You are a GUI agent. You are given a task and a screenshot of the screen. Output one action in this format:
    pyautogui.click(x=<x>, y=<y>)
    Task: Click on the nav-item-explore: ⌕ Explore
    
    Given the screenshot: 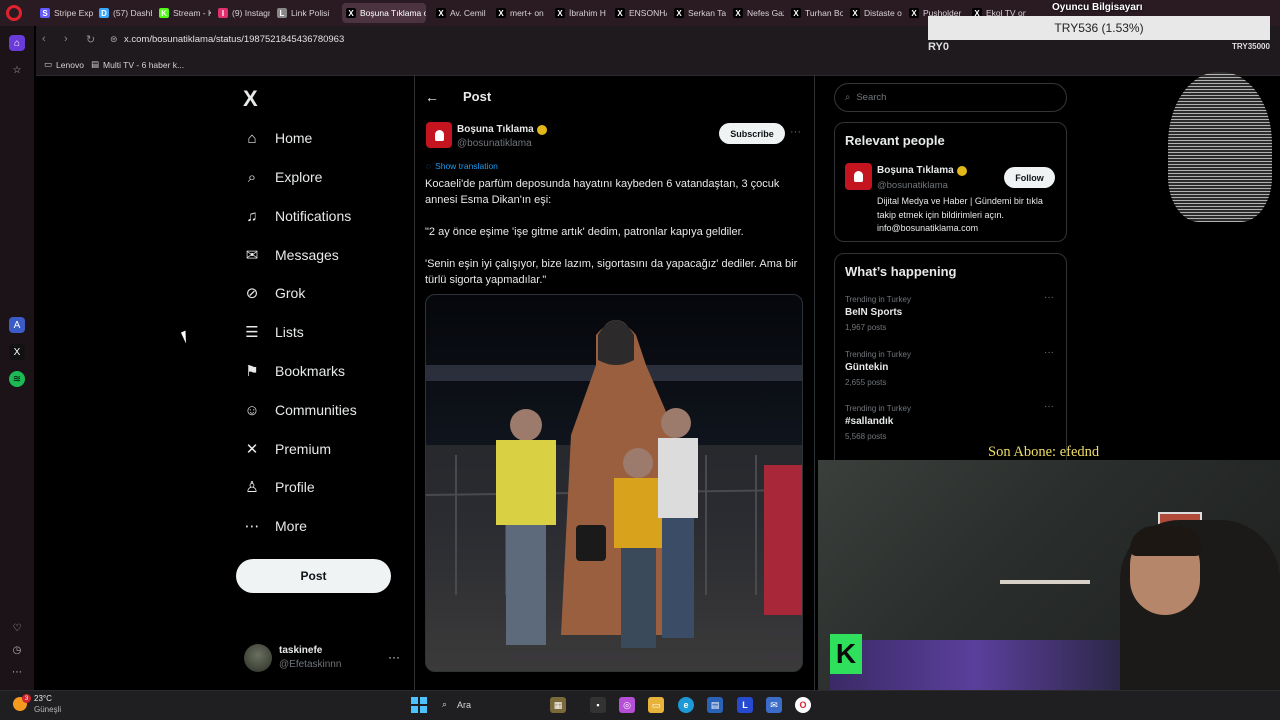 What is the action you would take?
    pyautogui.click(x=283, y=177)
    